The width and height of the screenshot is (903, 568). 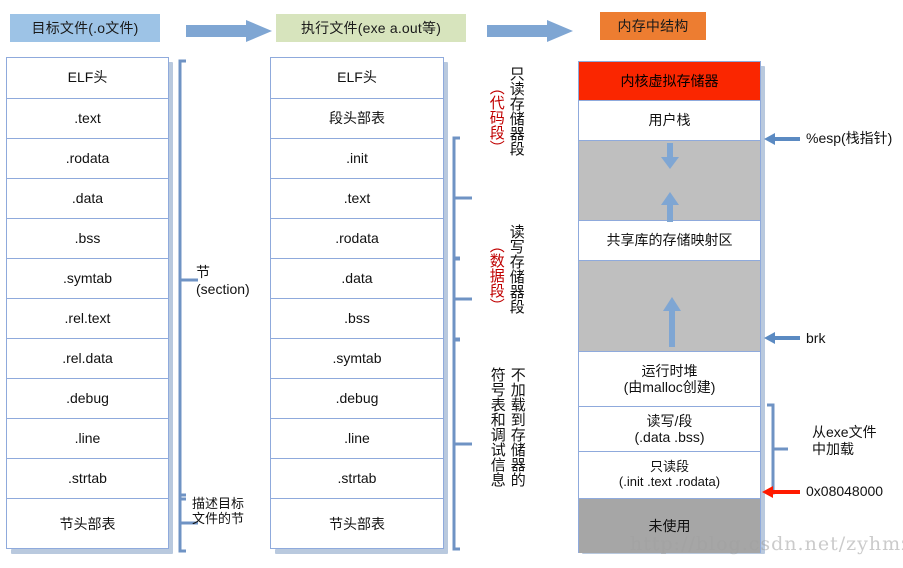 I want to click on row-label: 读写/段 (.data .bss), so click(x=669, y=428).